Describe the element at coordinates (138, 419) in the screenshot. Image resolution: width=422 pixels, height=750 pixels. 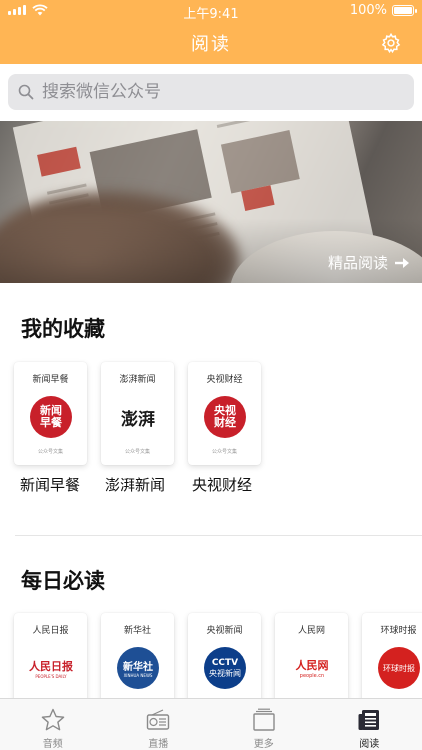
I see `logo-text: 澎湃` at that location.